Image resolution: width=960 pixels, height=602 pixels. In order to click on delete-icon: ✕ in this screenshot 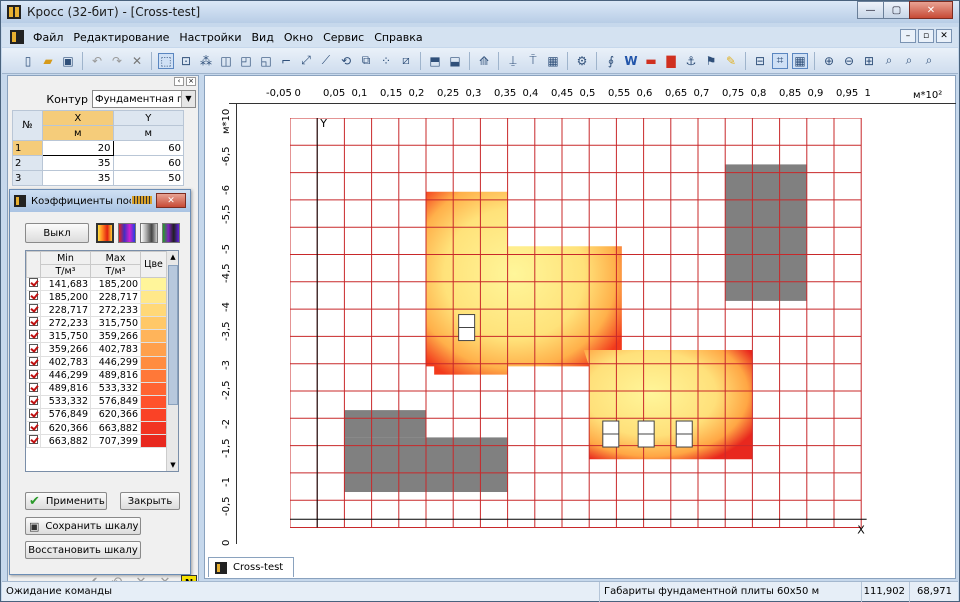, I will do `click(137, 61)`.